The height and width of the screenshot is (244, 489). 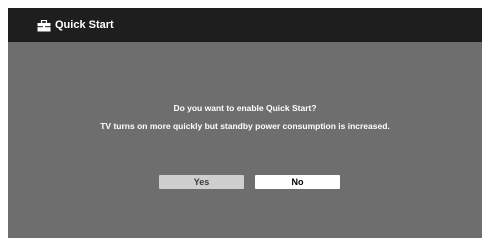 What do you see at coordinates (245, 25) in the screenshot?
I see `title-bar: Quick Start` at bounding box center [245, 25].